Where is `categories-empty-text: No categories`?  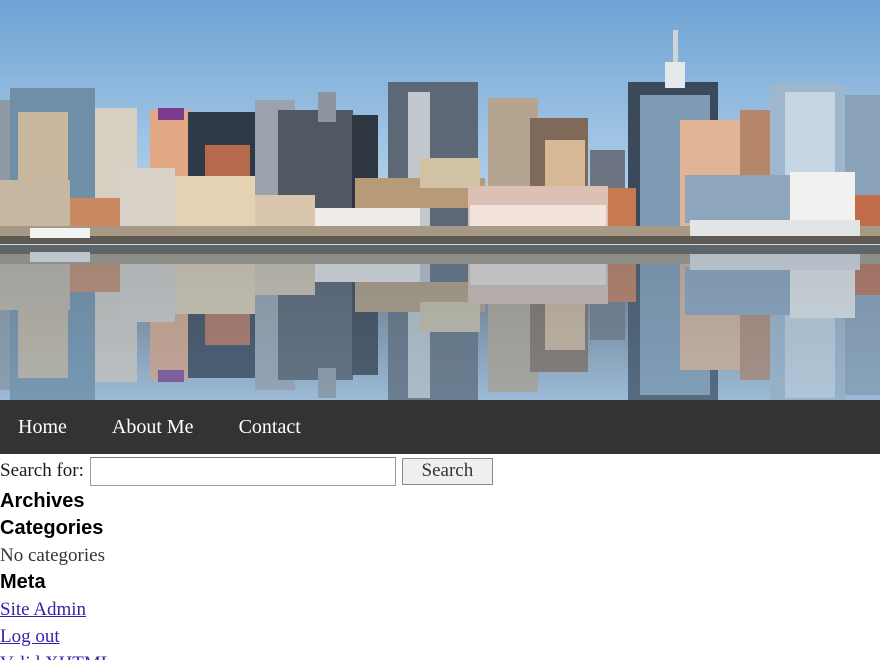
categories-empty-text: No categories is located at coordinates (52, 555).